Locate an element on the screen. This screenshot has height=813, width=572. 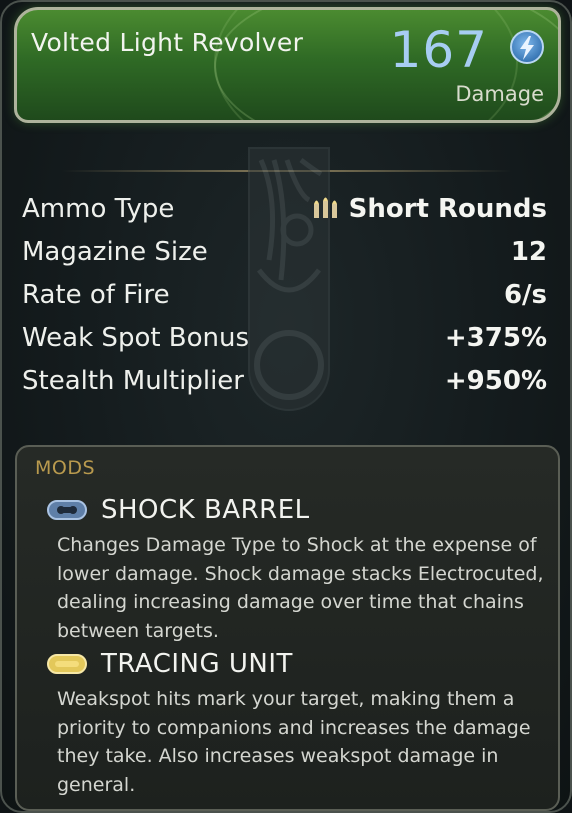
stat-label: Magazine Size is located at coordinates (115, 252).